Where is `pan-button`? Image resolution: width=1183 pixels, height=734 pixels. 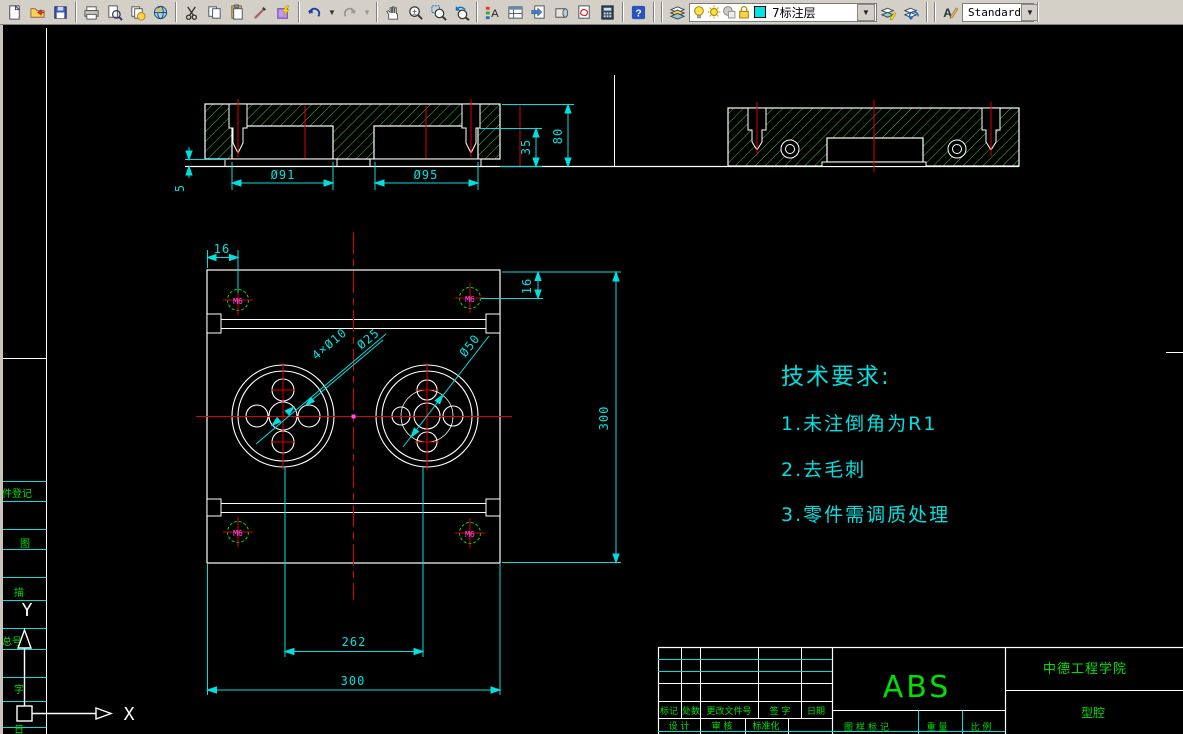
pan-button is located at coordinates (392, 12).